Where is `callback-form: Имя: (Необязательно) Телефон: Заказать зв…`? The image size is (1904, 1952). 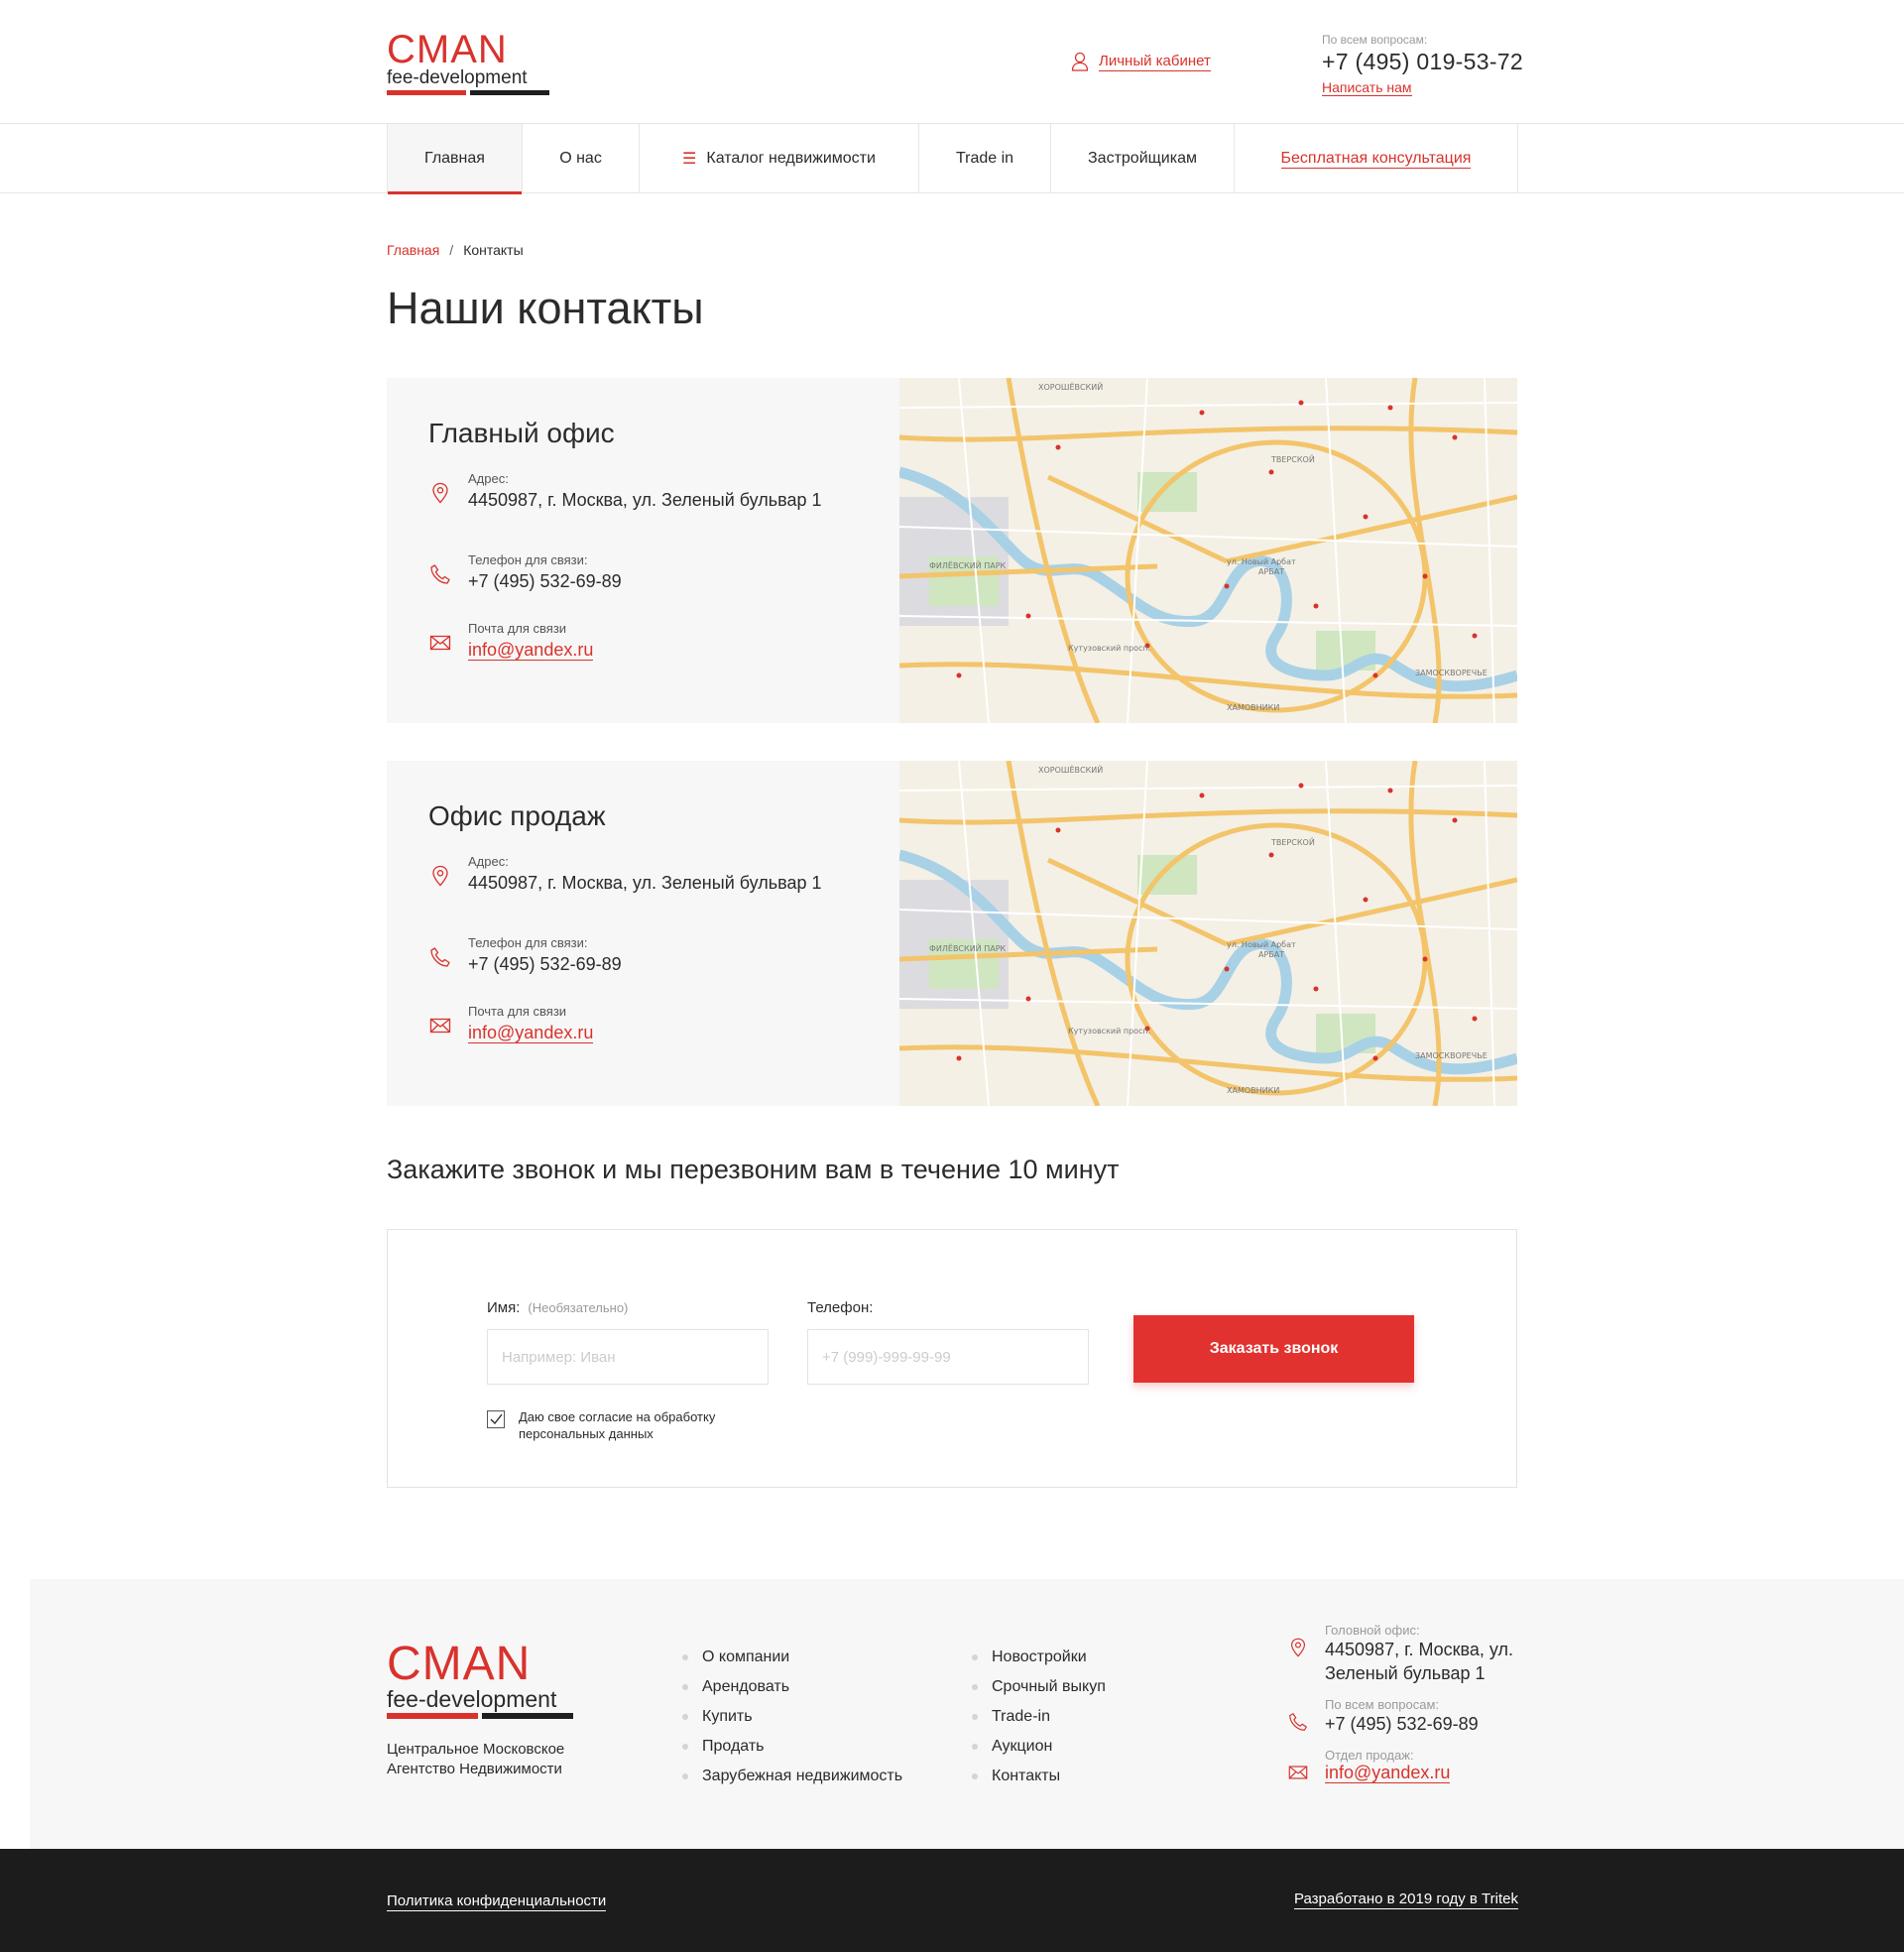 callback-form: Имя: (Необязательно) Телефон: Заказать зв… is located at coordinates (952, 1358).